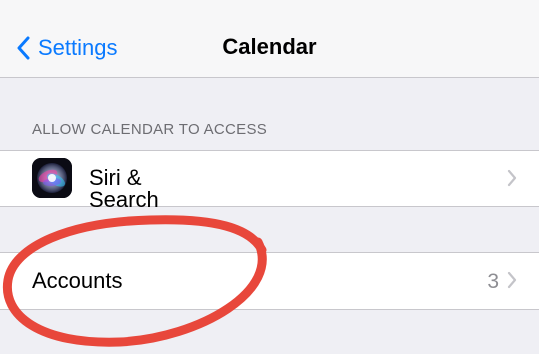 The width and height of the screenshot is (539, 354). What do you see at coordinates (78, 47) in the screenshot?
I see `back-button-label: Settings` at bounding box center [78, 47].